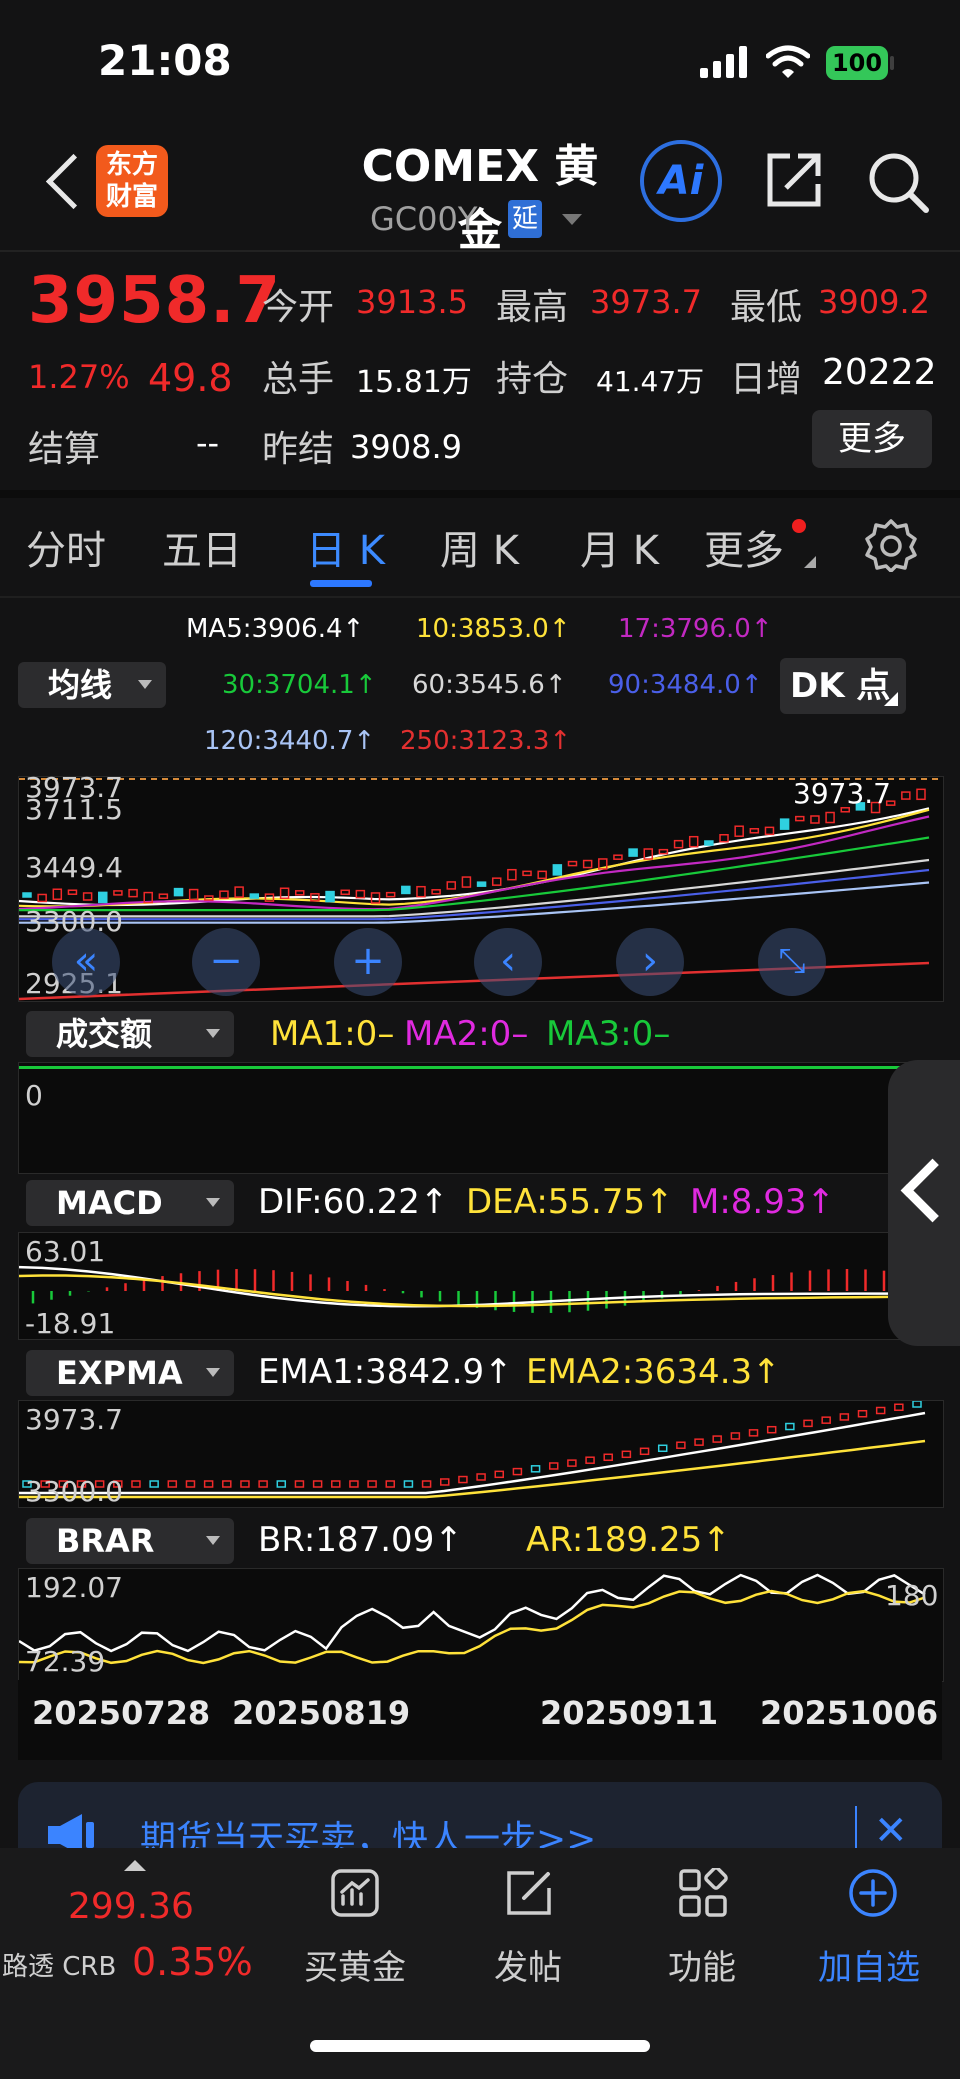 This screenshot has height=2079, width=960. What do you see at coordinates (479, 547) in the screenshot?
I see `tab-week-k: 周 K` at bounding box center [479, 547].